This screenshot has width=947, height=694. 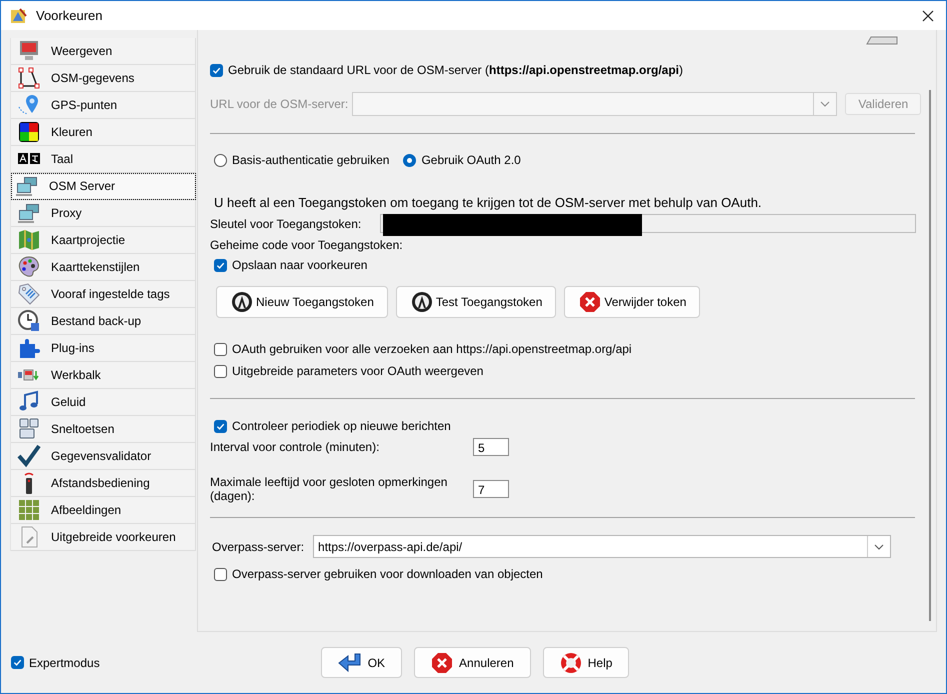 What do you see at coordinates (29, 240) in the screenshot?
I see `map-icon` at bounding box center [29, 240].